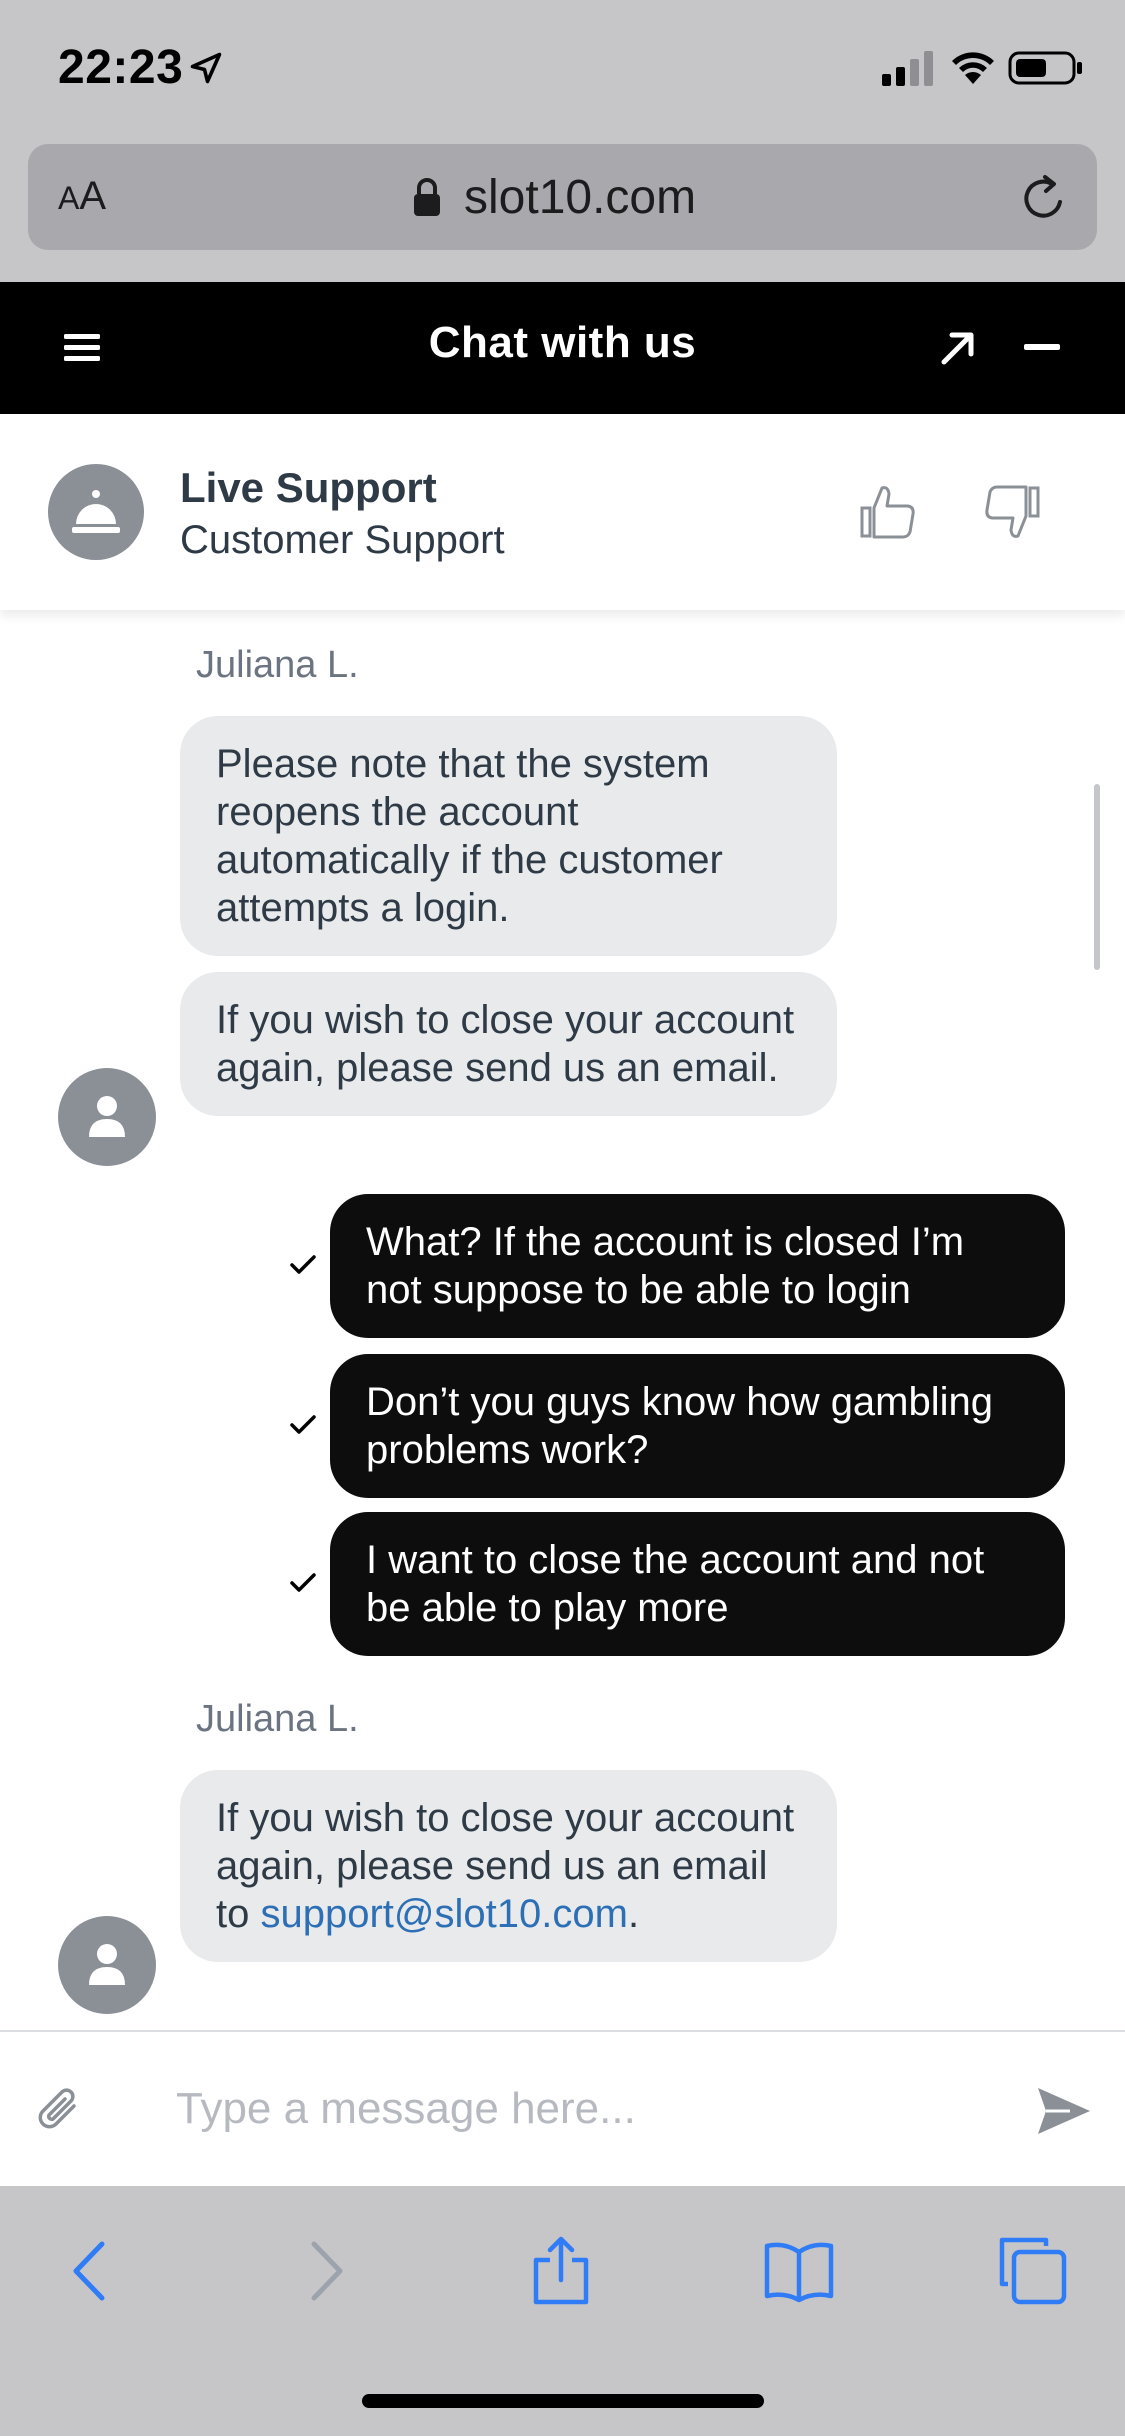 The height and width of the screenshot is (2436, 1125). What do you see at coordinates (308, 487) in the screenshot?
I see `agent-name: Live Support` at bounding box center [308, 487].